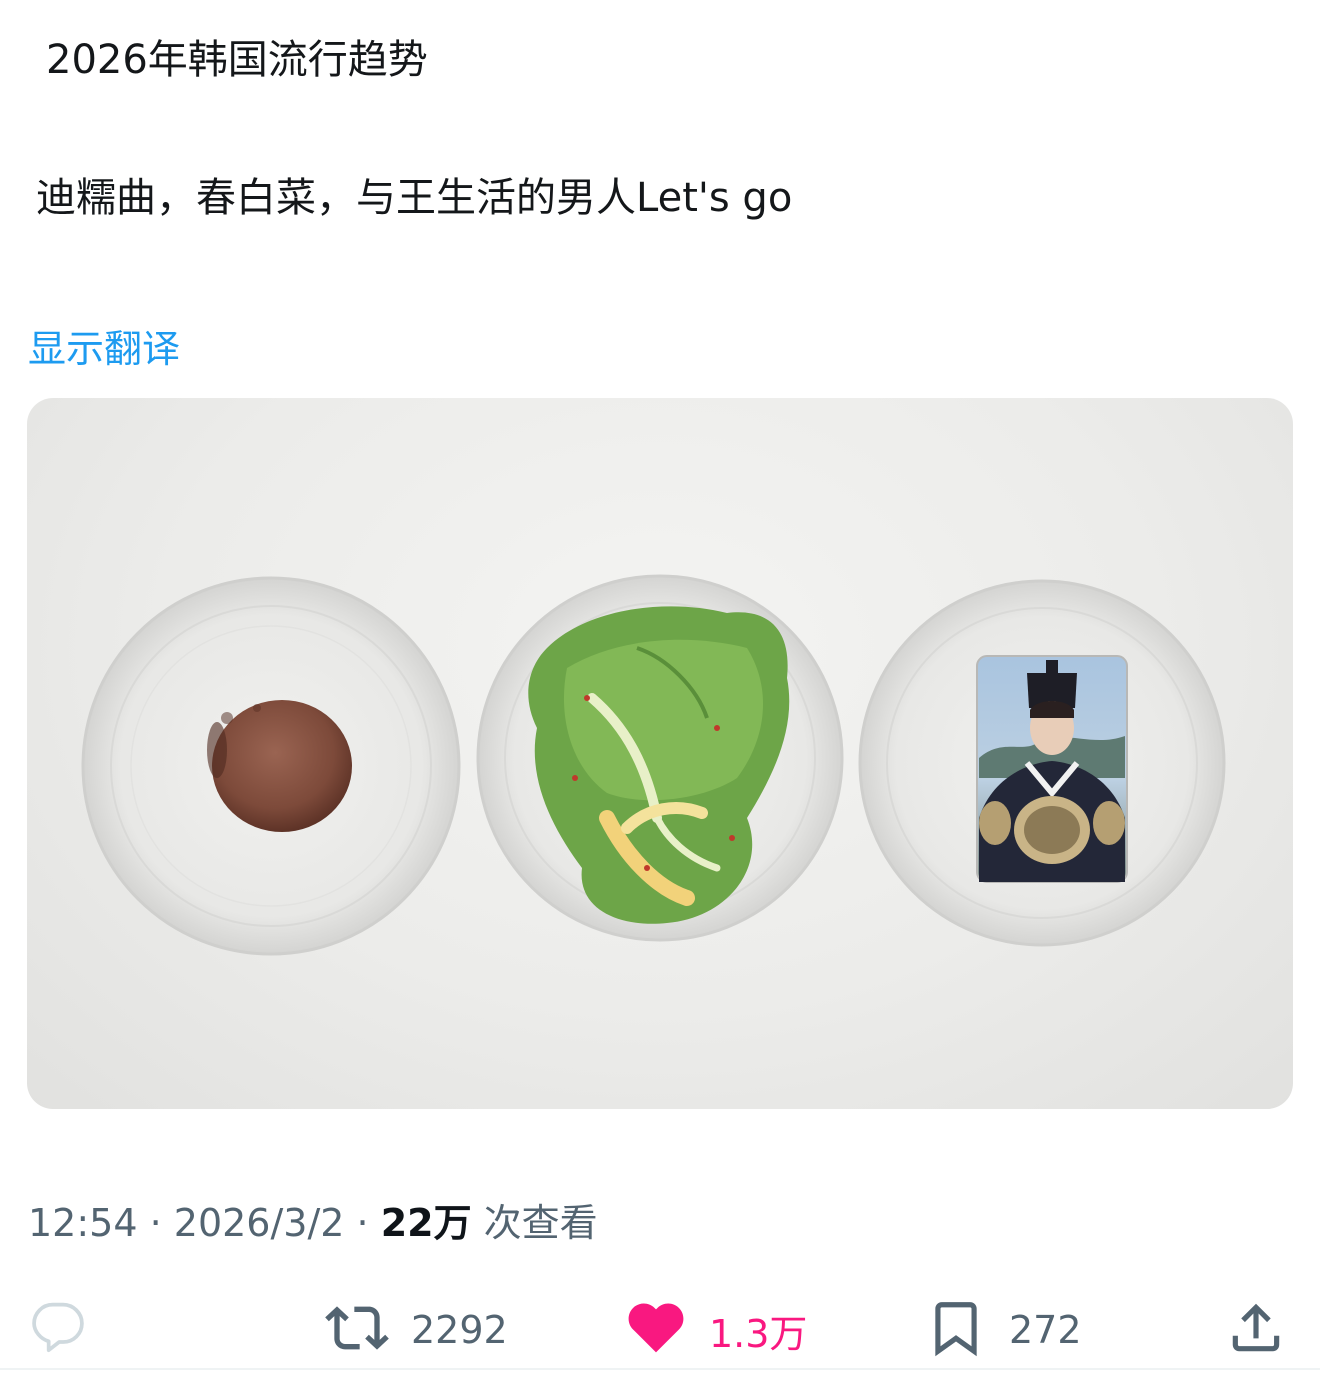 The width and height of the screenshot is (1320, 1393). I want to click on reply-button, so click(58, 1330).